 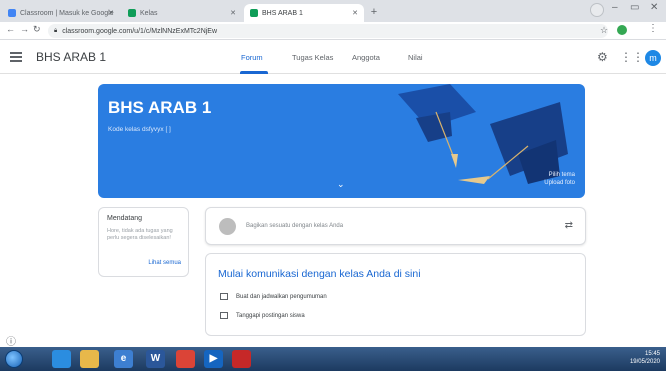 What do you see at coordinates (270, 315) in the screenshot?
I see `list-item-label: Tanggapi postingan siswa` at bounding box center [270, 315].